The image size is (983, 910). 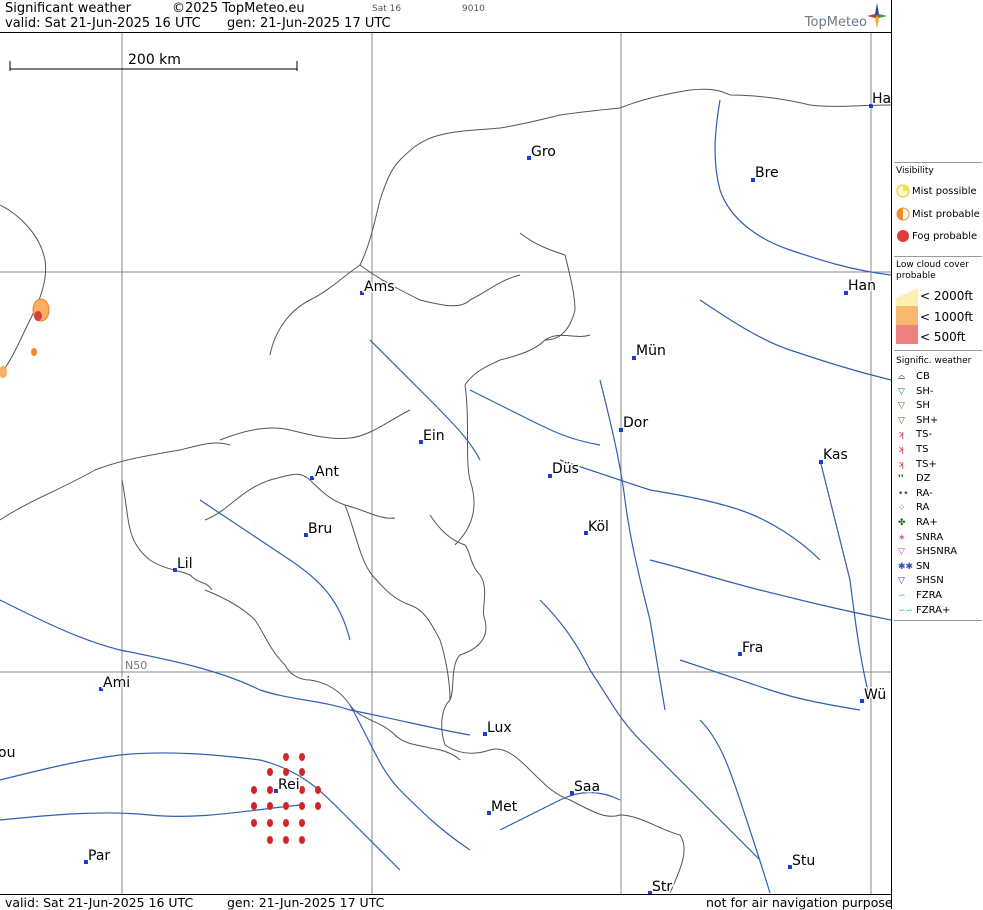 What do you see at coordinates (379, 287) in the screenshot?
I see `city-label: Ams` at bounding box center [379, 287].